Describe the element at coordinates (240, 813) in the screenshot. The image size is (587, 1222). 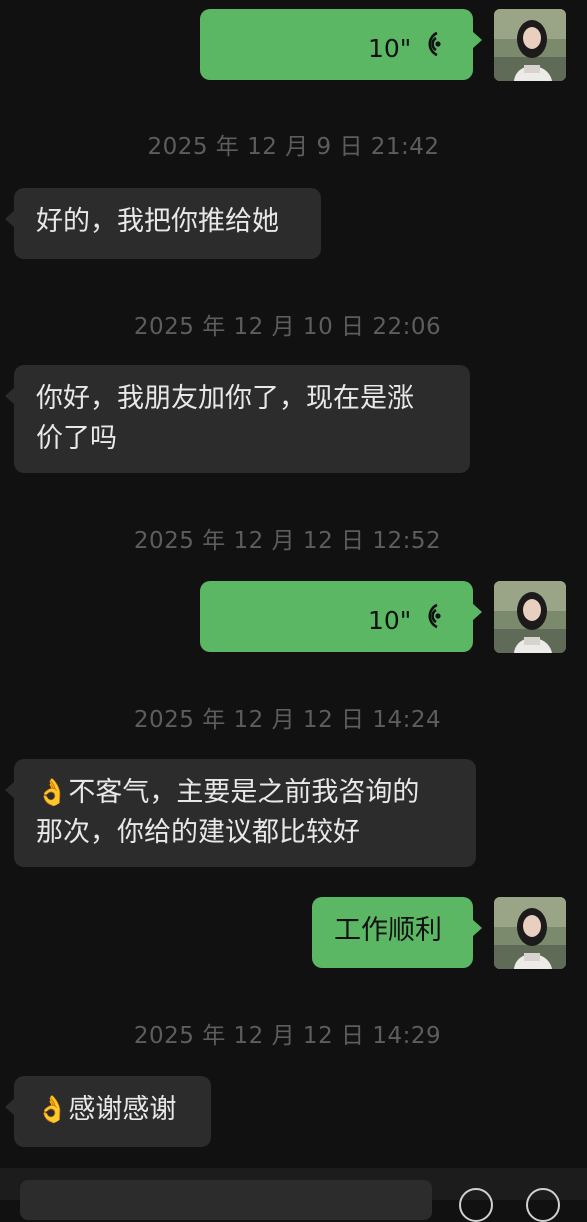
I see `text-message-bubble: 👌不客气，主要是之前我咨询的 那次，你给的建议都比较好` at that location.